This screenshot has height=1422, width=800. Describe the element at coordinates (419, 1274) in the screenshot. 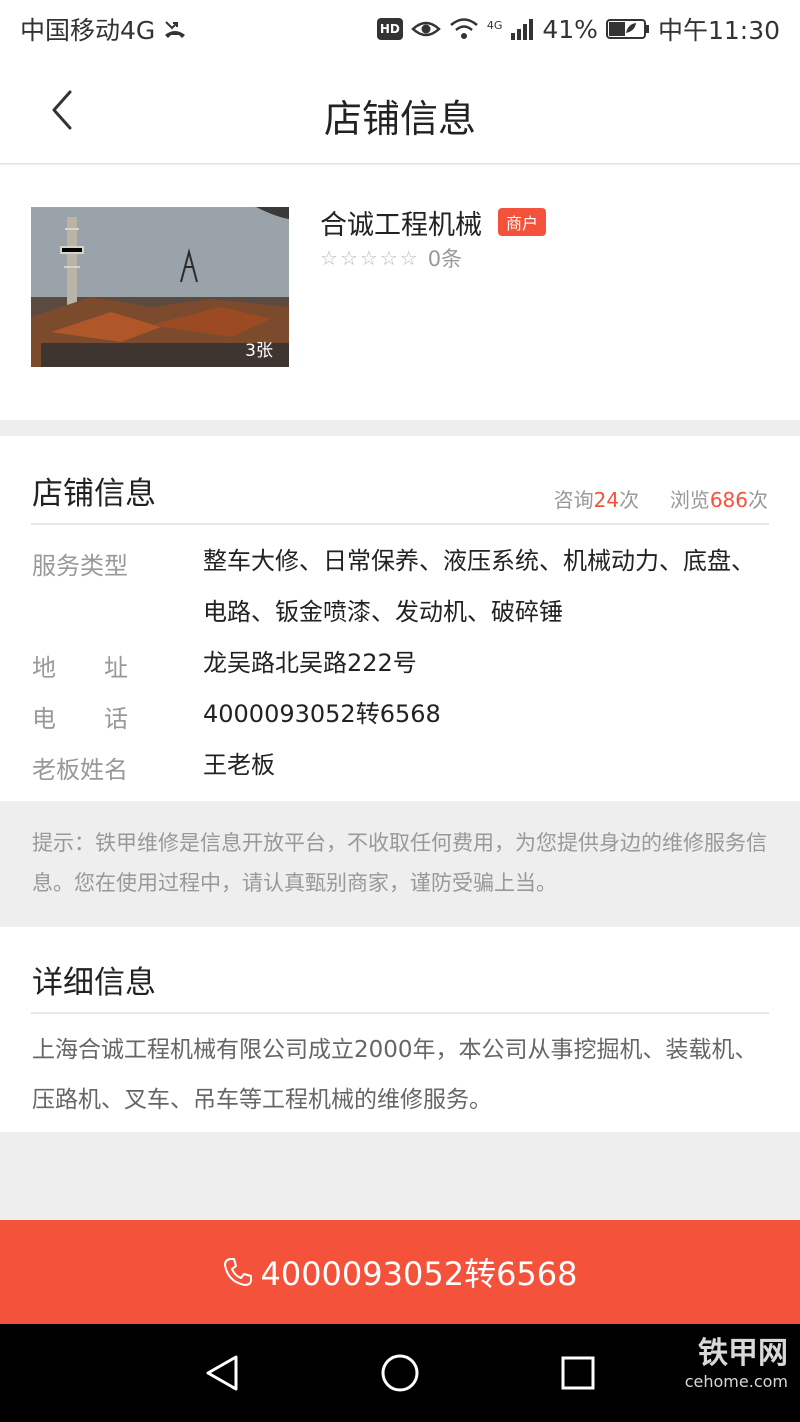

I see `call-button-label: 4000093052转6568` at that location.